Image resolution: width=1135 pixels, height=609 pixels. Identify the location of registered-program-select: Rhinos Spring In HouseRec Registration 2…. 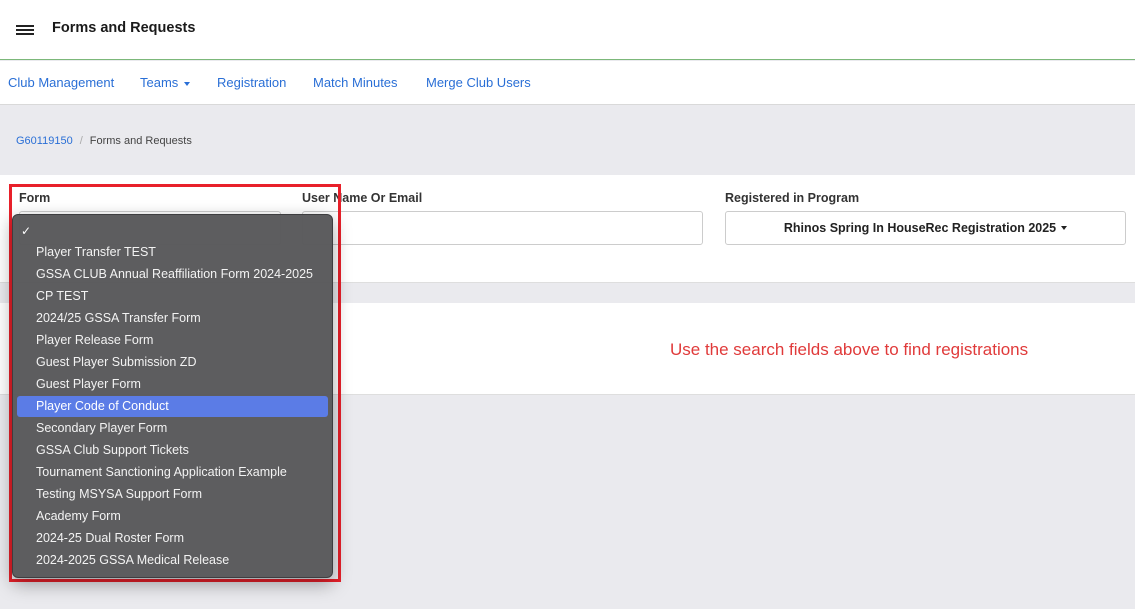
(925, 228).